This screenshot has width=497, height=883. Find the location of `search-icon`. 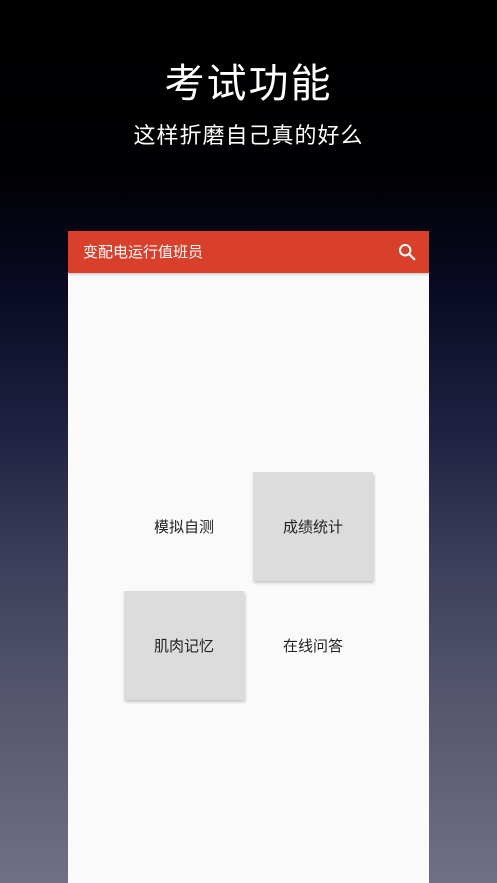

search-icon is located at coordinates (407, 252).